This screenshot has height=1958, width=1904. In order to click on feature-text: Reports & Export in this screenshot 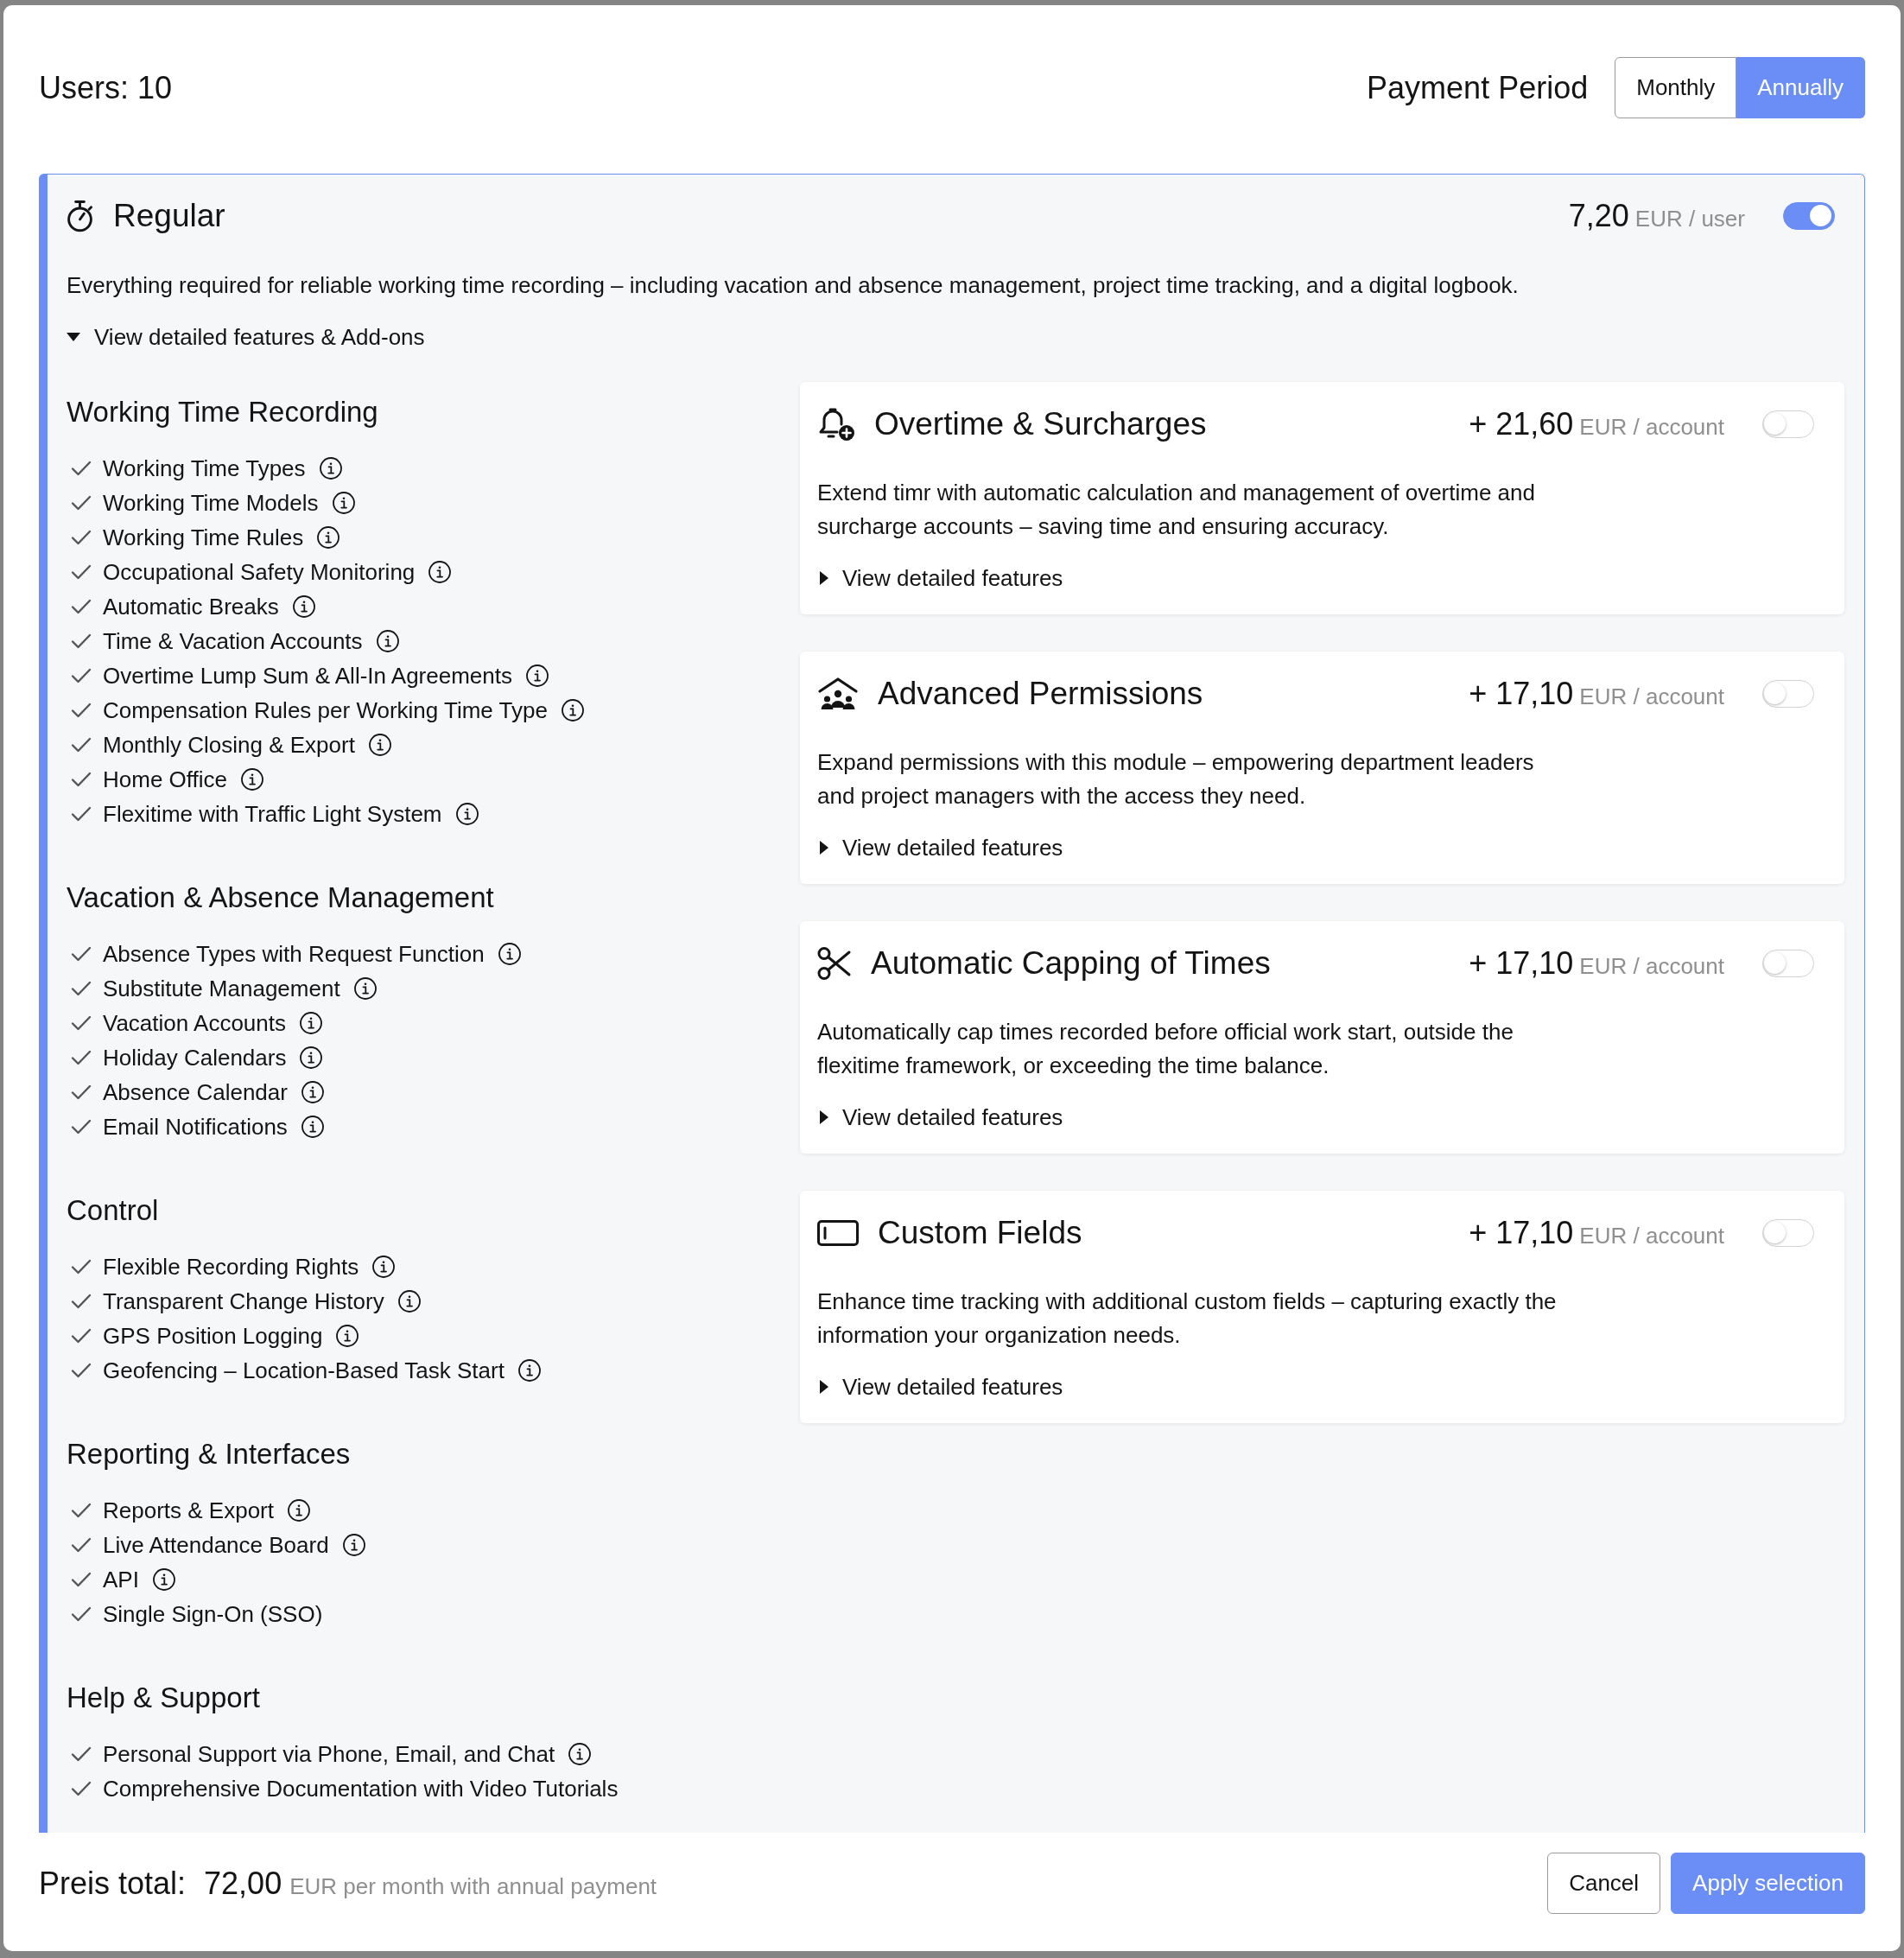, I will do `click(188, 1511)`.